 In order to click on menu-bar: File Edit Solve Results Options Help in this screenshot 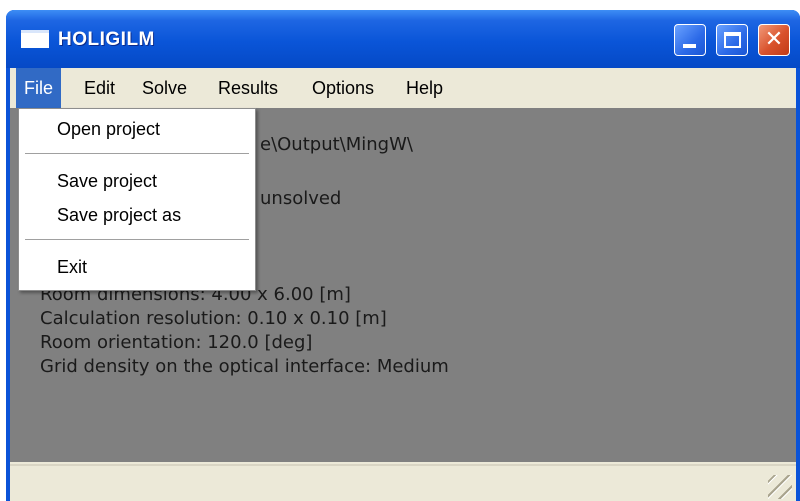, I will do `click(403, 88)`.